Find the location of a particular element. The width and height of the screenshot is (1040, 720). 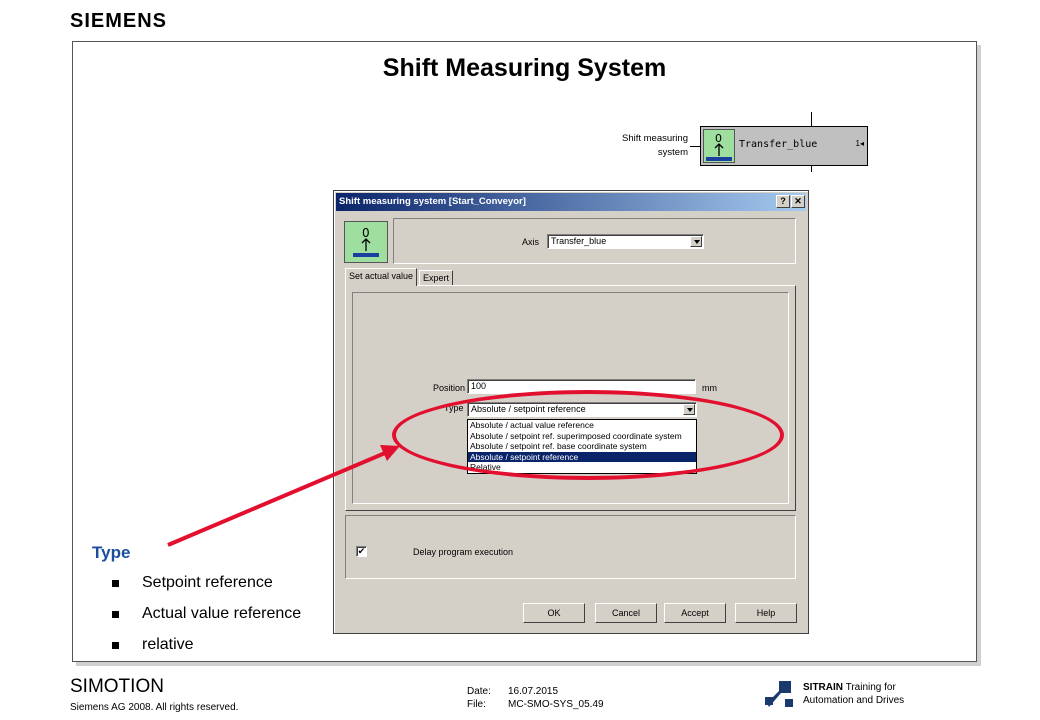

bullet-text: Setpoint reference is located at coordinates (207, 582).